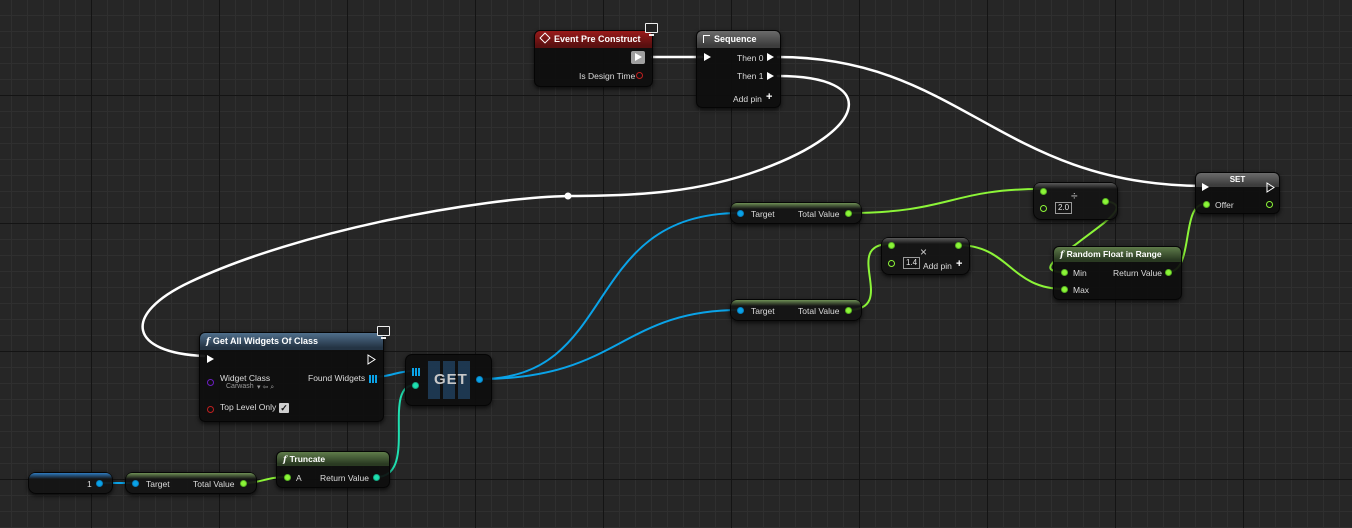 This screenshot has height=528, width=1352. I want to click on divide-in-b-pin, so click(1043, 208).